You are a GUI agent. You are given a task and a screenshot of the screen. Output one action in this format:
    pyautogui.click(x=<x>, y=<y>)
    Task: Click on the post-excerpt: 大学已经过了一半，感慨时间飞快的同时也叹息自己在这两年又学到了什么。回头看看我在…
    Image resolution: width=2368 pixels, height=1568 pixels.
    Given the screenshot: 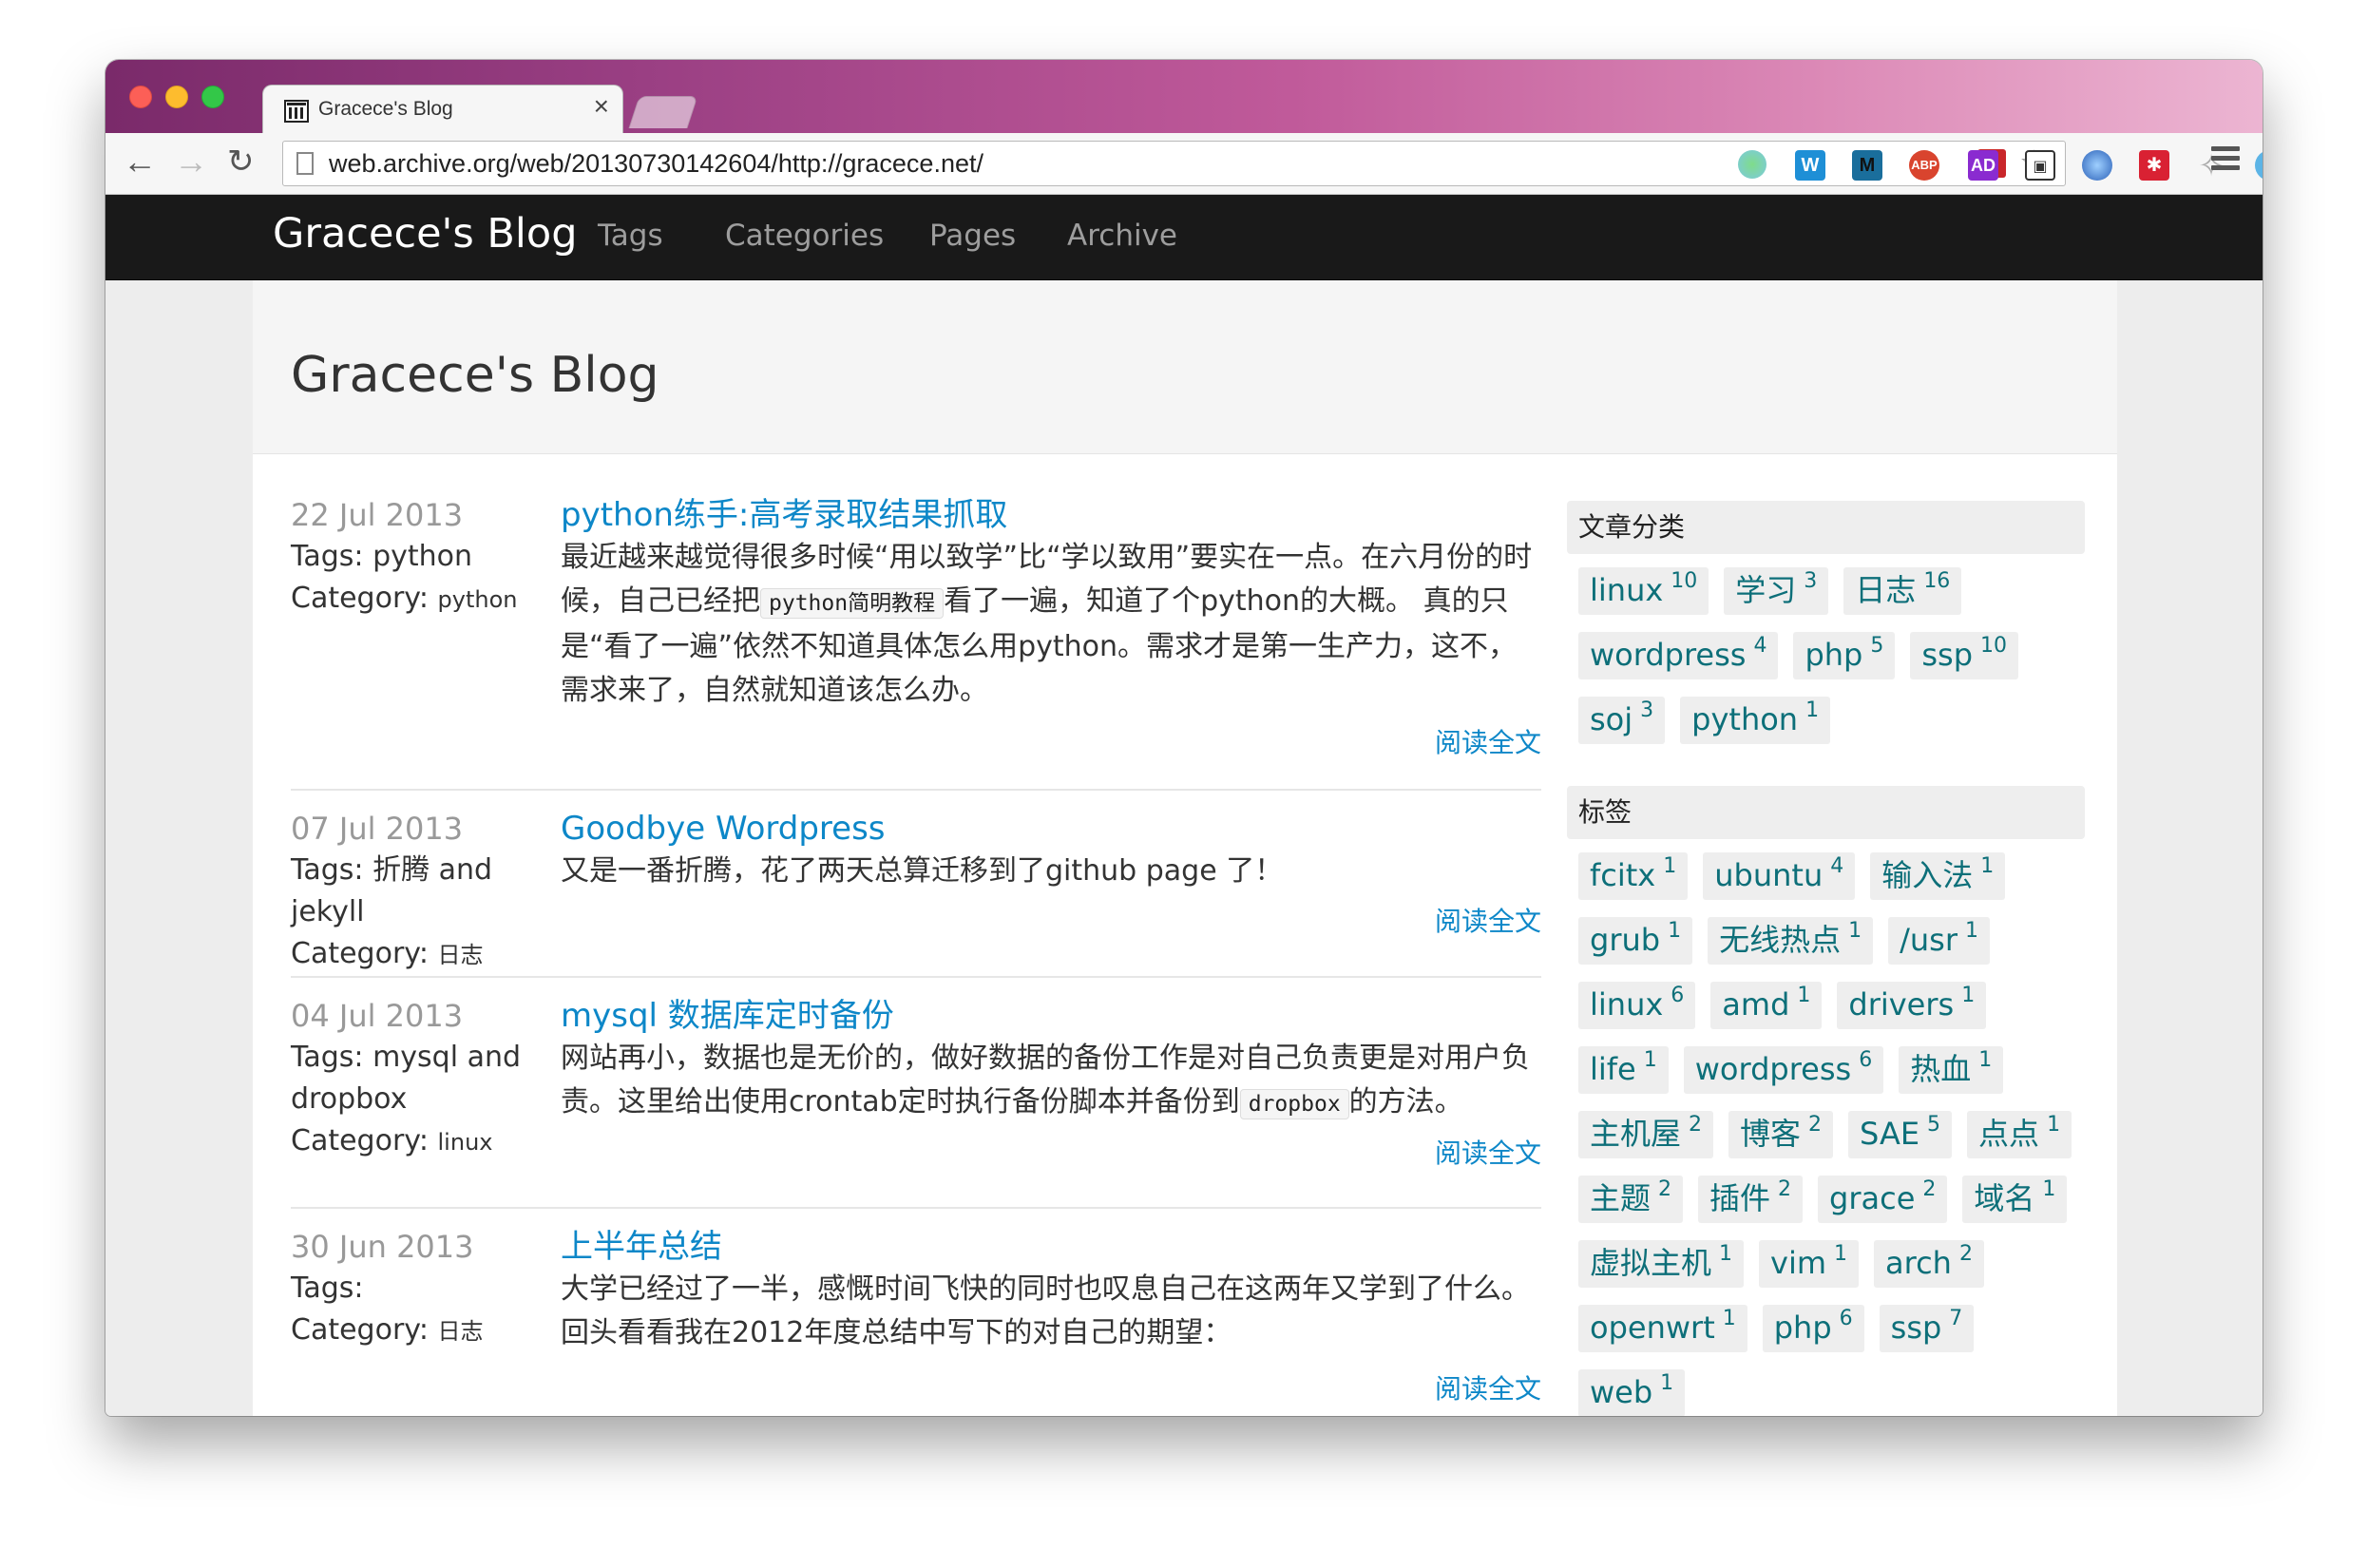 What is the action you would take?
    pyautogui.click(x=1045, y=1310)
    